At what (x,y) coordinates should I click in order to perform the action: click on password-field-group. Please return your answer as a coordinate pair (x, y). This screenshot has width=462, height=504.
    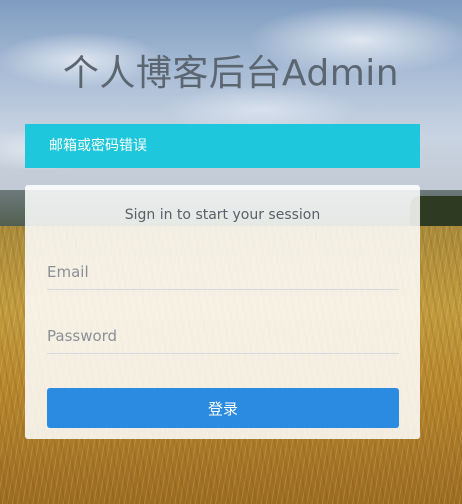
    Looking at the image, I should click on (223, 336).